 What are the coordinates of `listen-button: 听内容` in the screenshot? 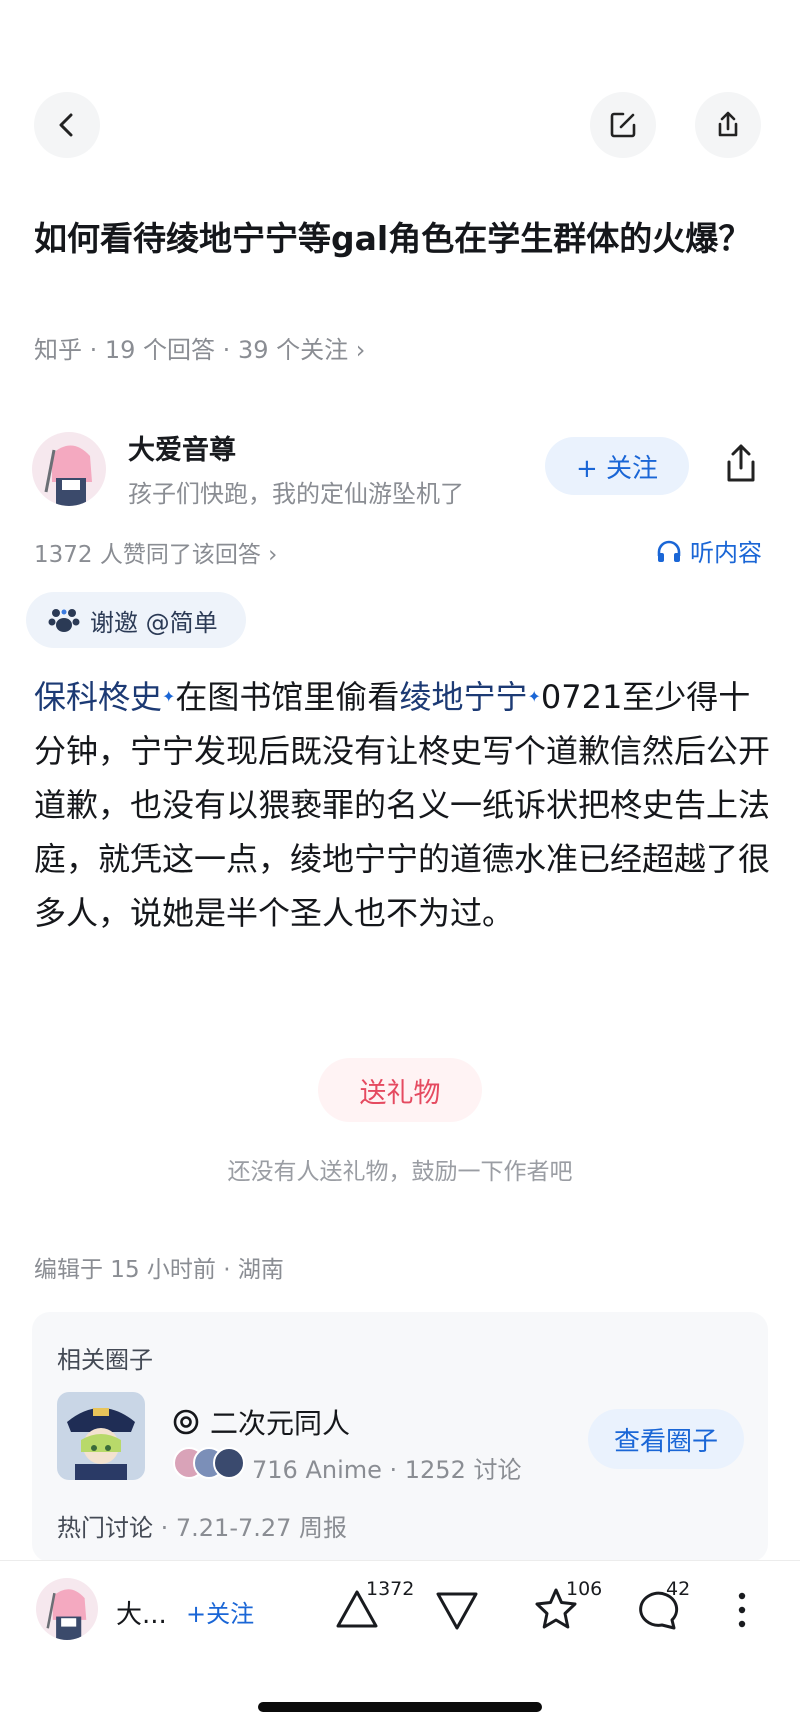 It's located at (709, 550).